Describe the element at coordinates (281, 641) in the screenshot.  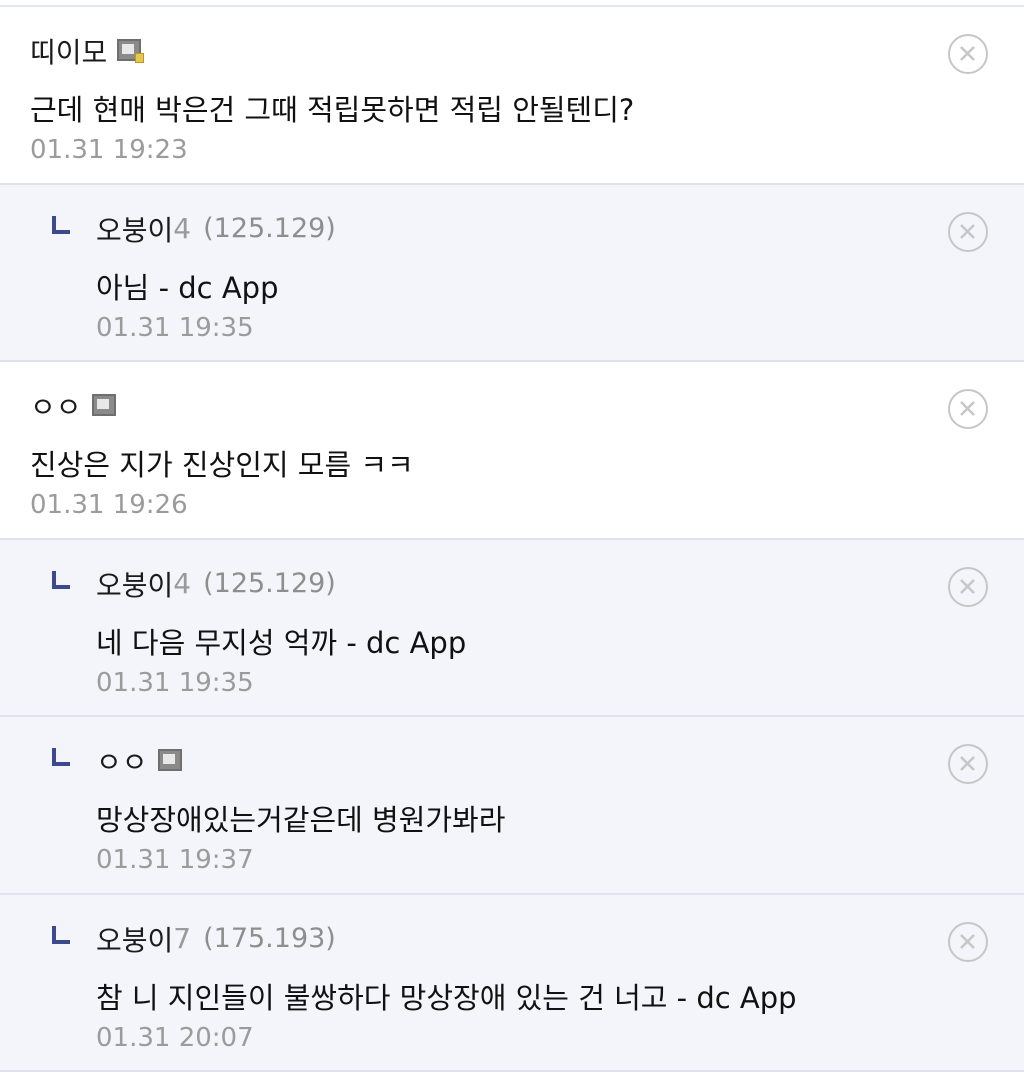
I see `comment-body: 네 다음 무지성 억까 - dc App` at that location.